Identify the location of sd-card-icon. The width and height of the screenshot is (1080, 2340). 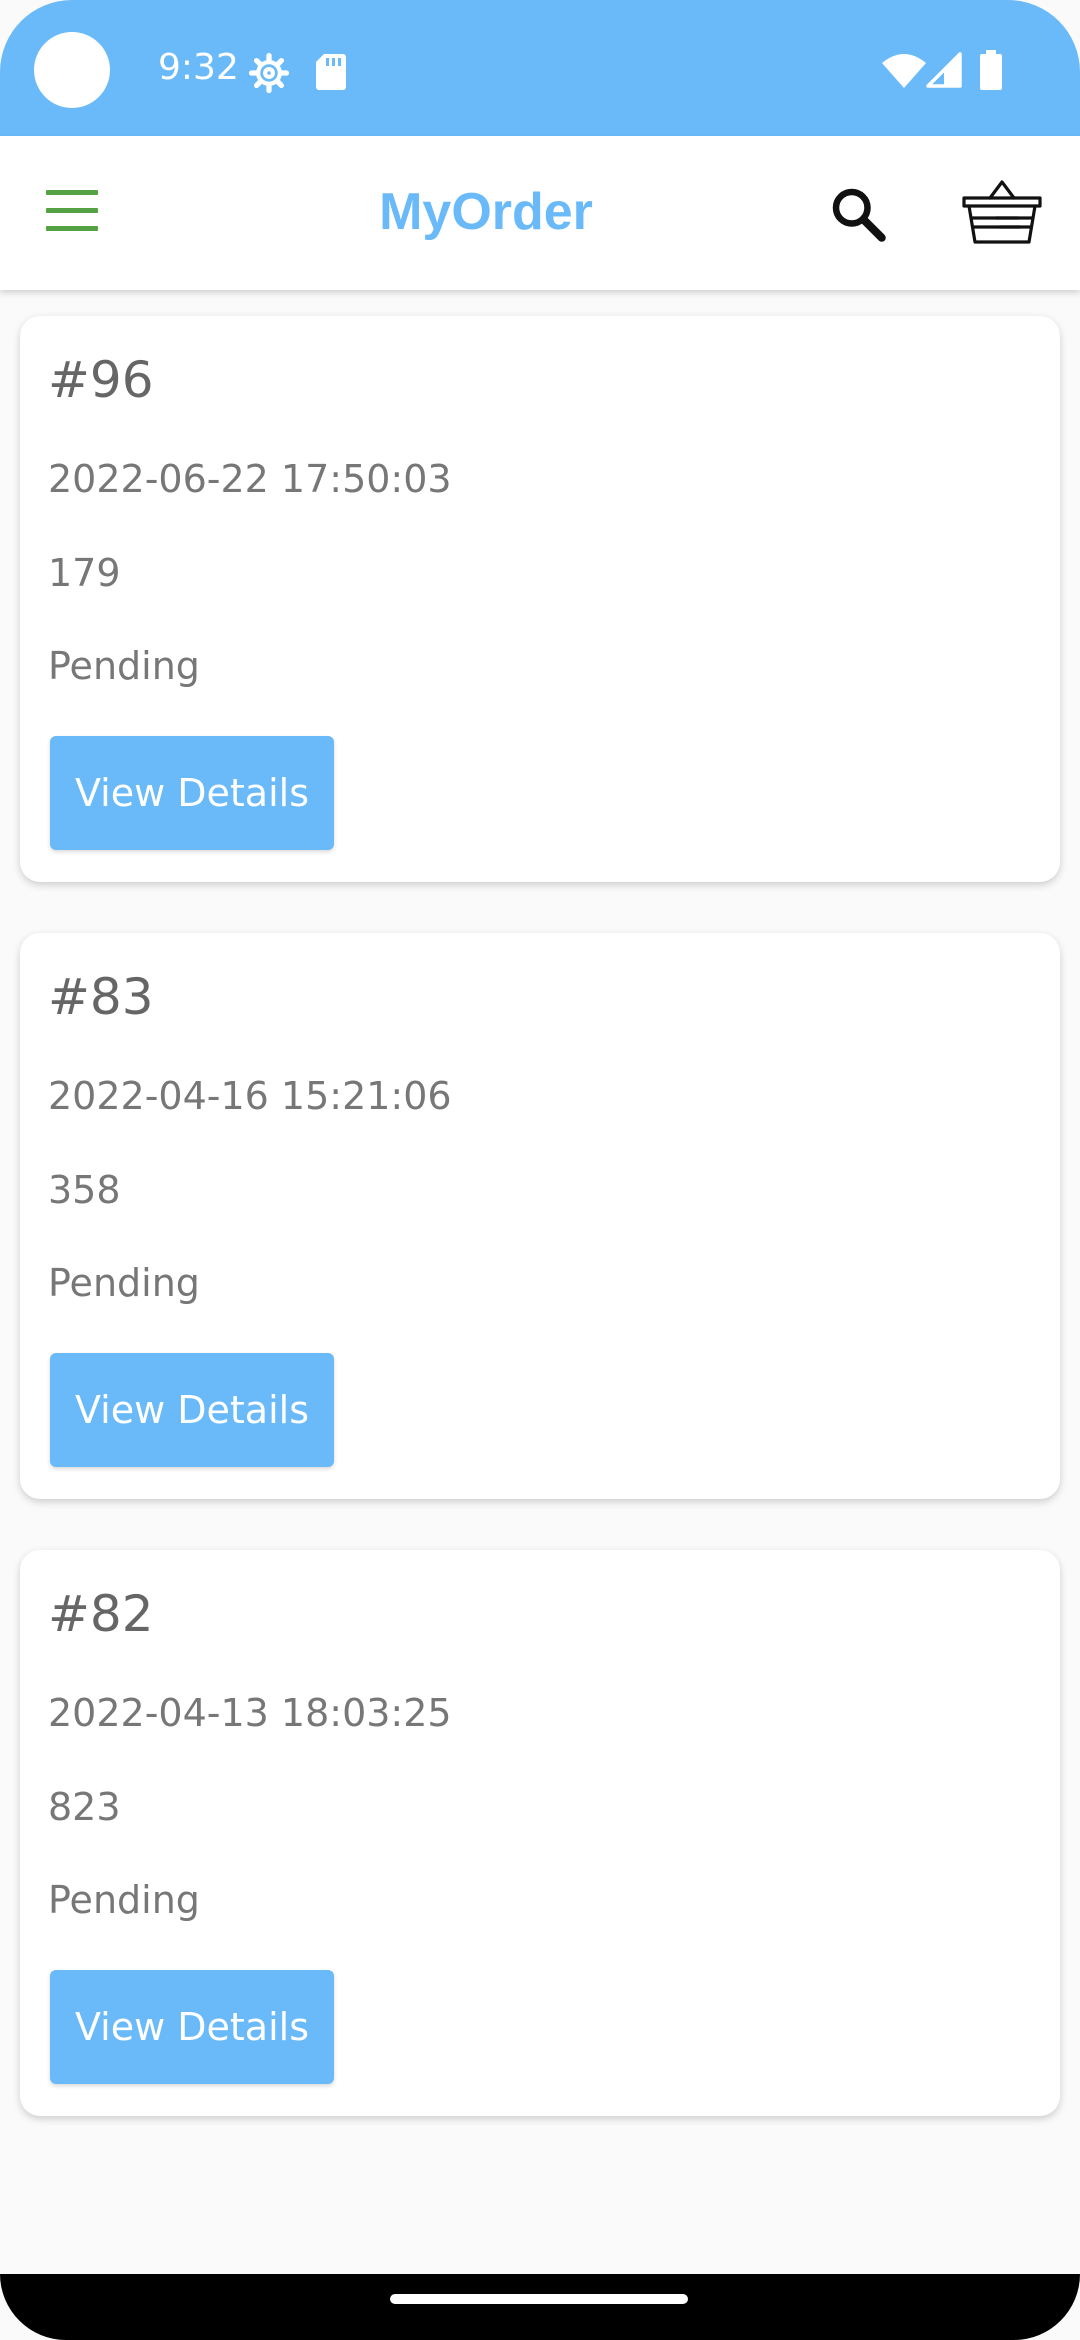
(331, 72).